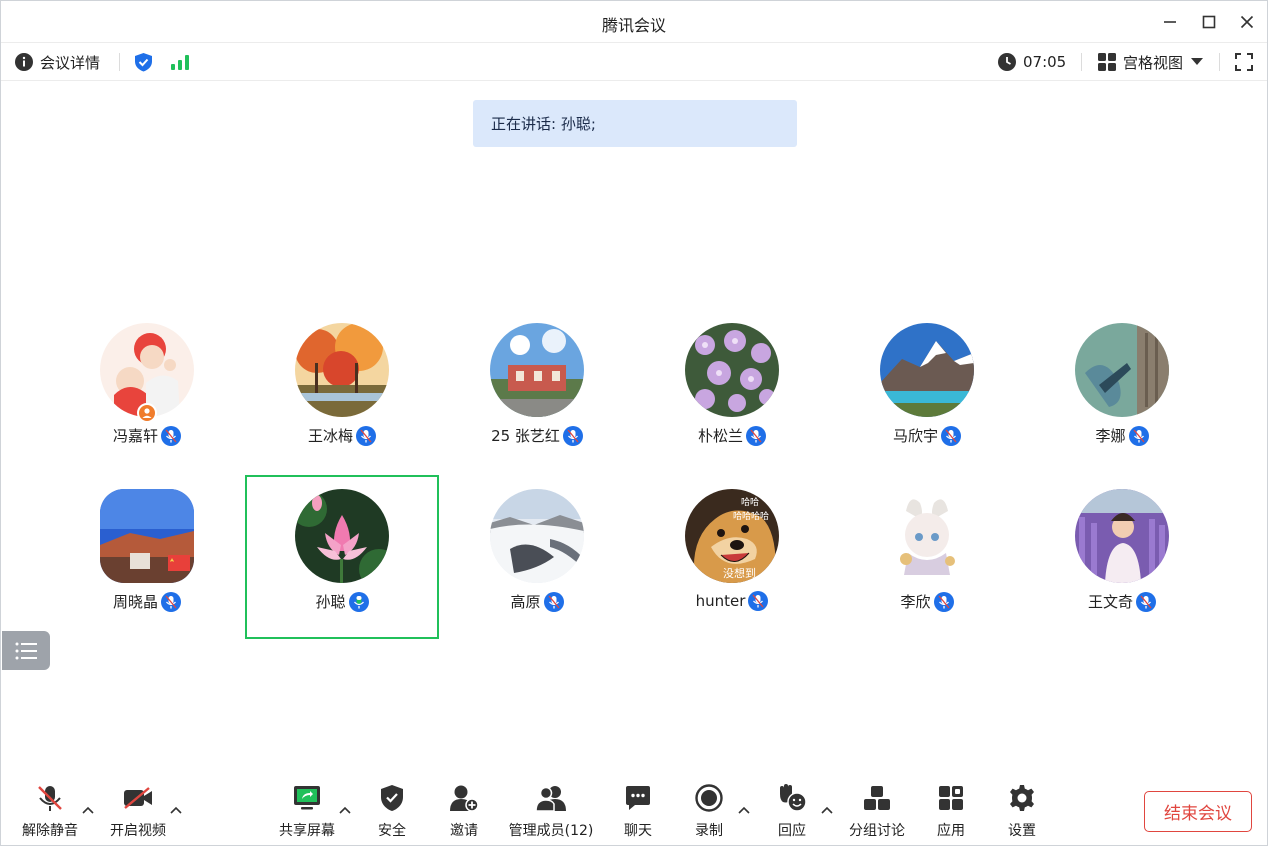  What do you see at coordinates (1122, 391) in the screenshot?
I see `participant-tile: 李娜` at bounding box center [1122, 391].